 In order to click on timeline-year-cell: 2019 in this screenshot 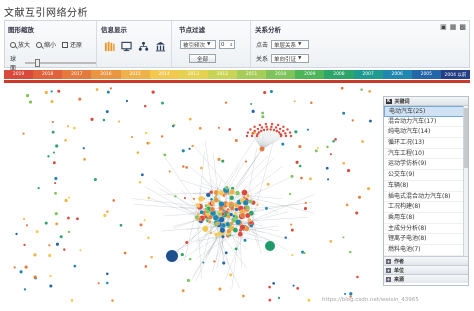, I will do `click(19, 74)`.